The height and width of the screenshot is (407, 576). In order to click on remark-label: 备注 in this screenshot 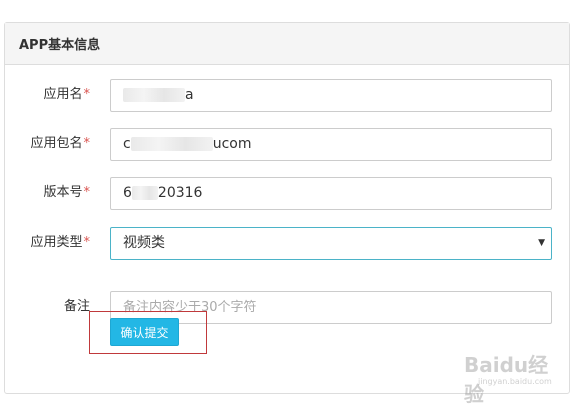, I will do `click(76, 306)`.